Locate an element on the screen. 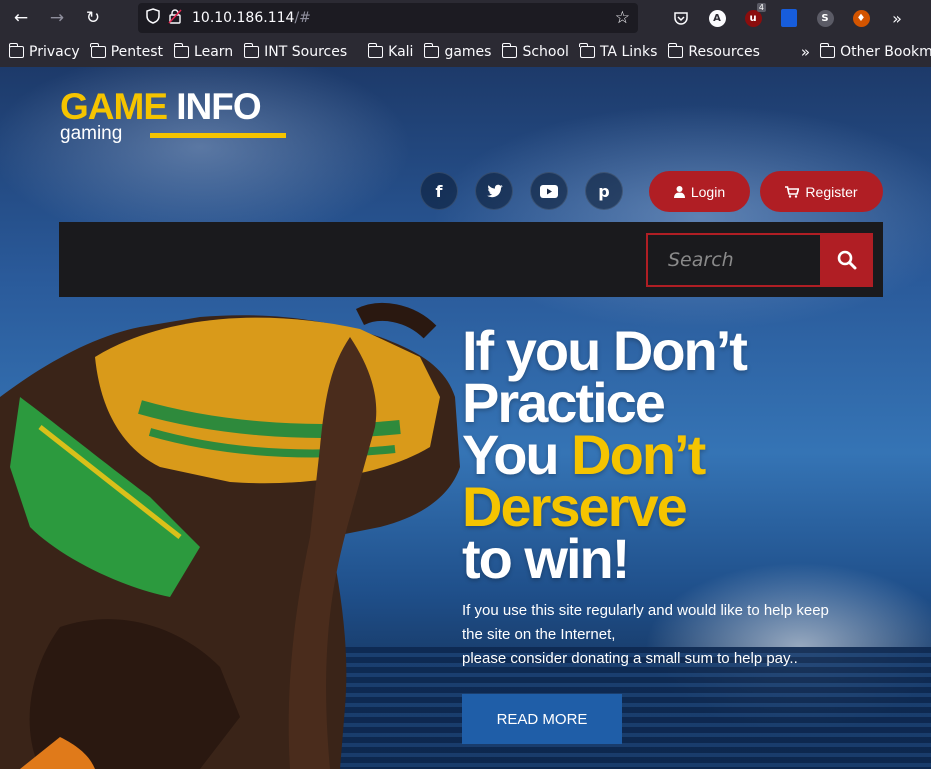 This screenshot has width=931, height=769. bookmark-label: Kali is located at coordinates (401, 51).